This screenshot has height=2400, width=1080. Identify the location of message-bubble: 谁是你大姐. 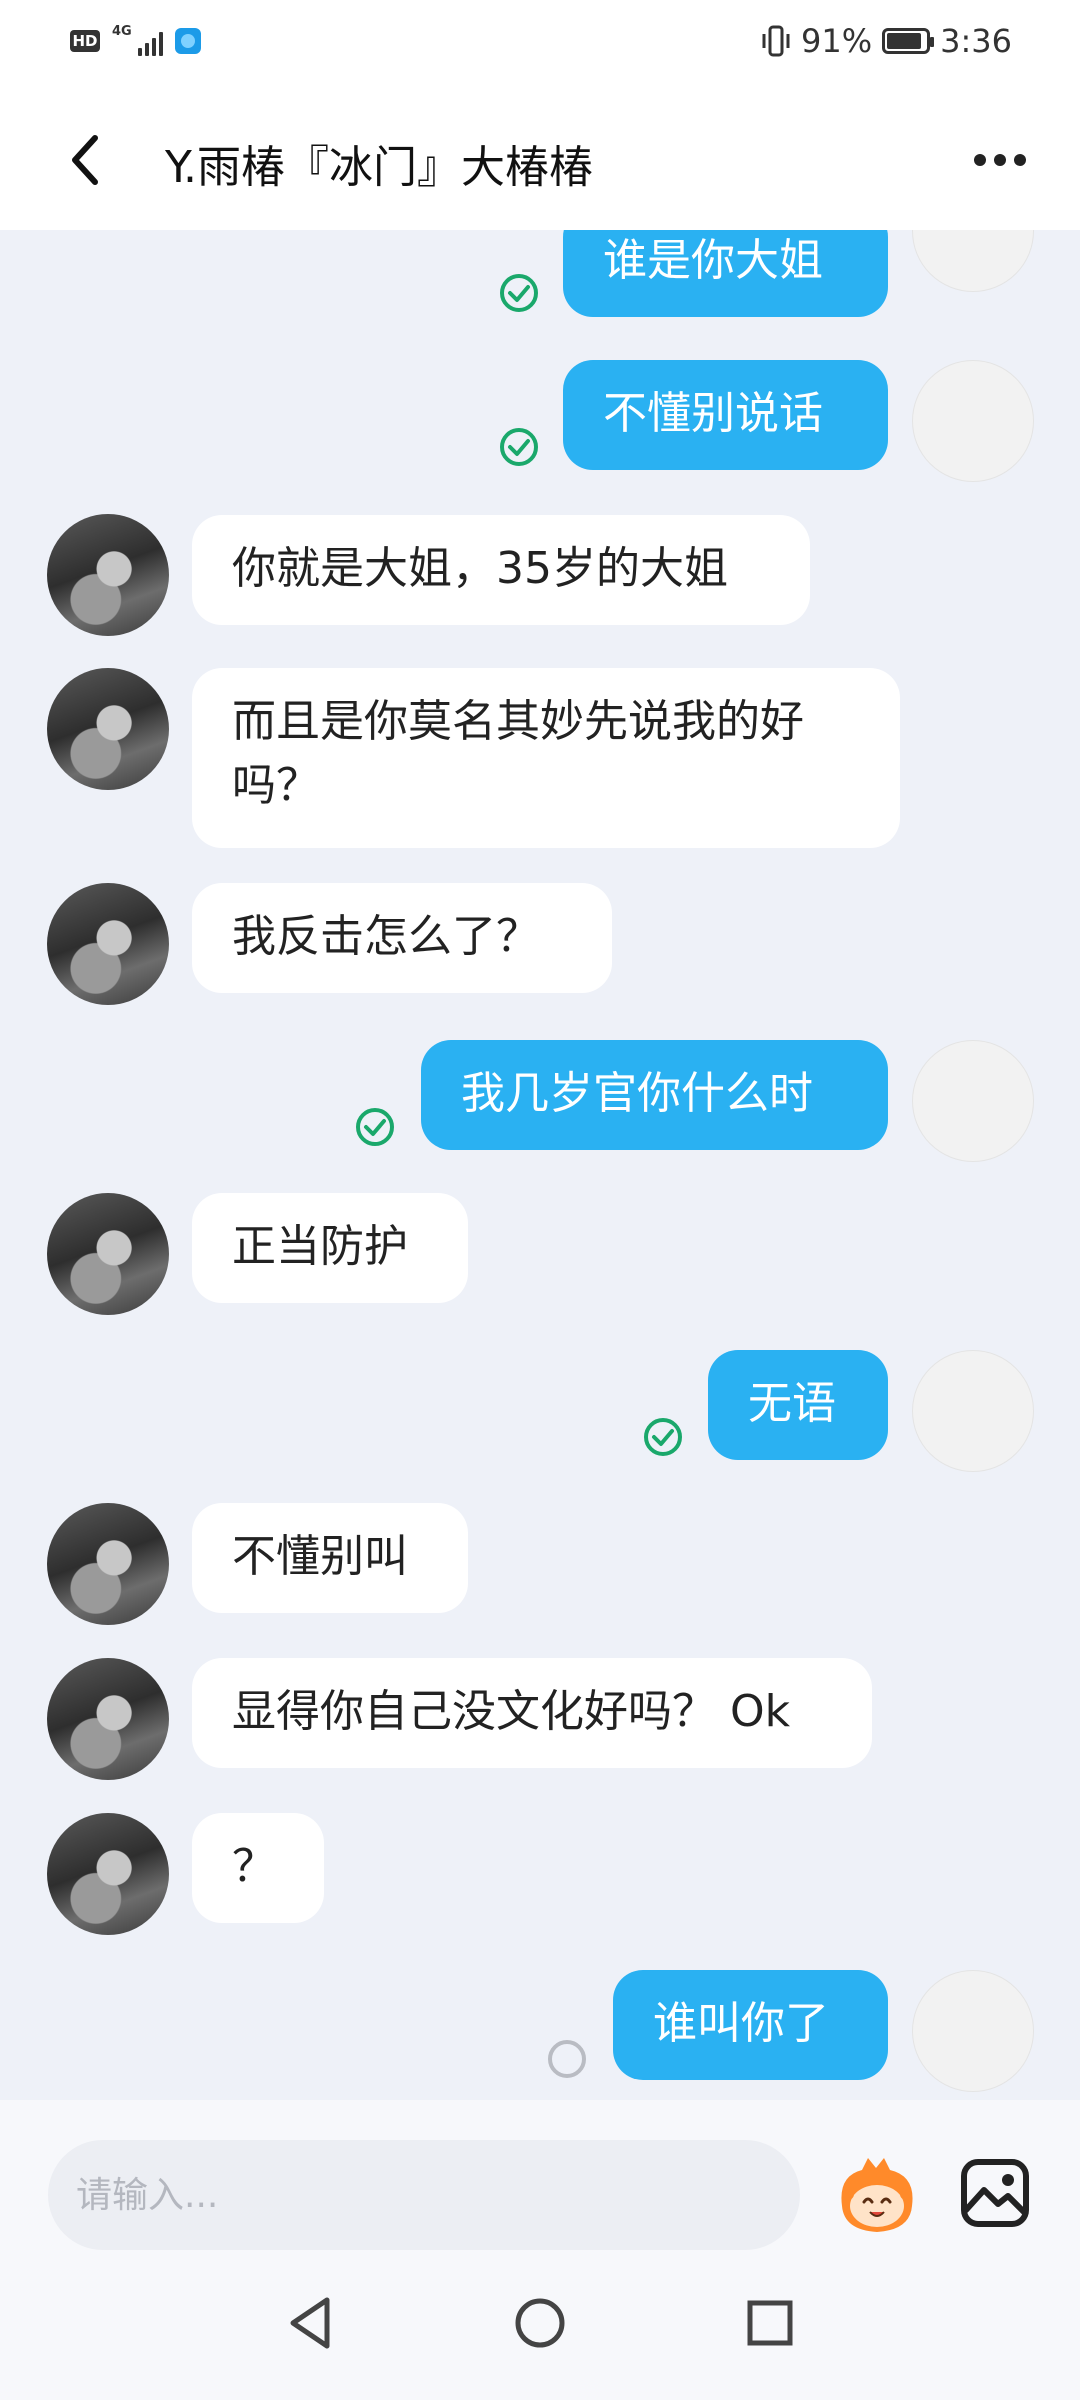
(725, 273).